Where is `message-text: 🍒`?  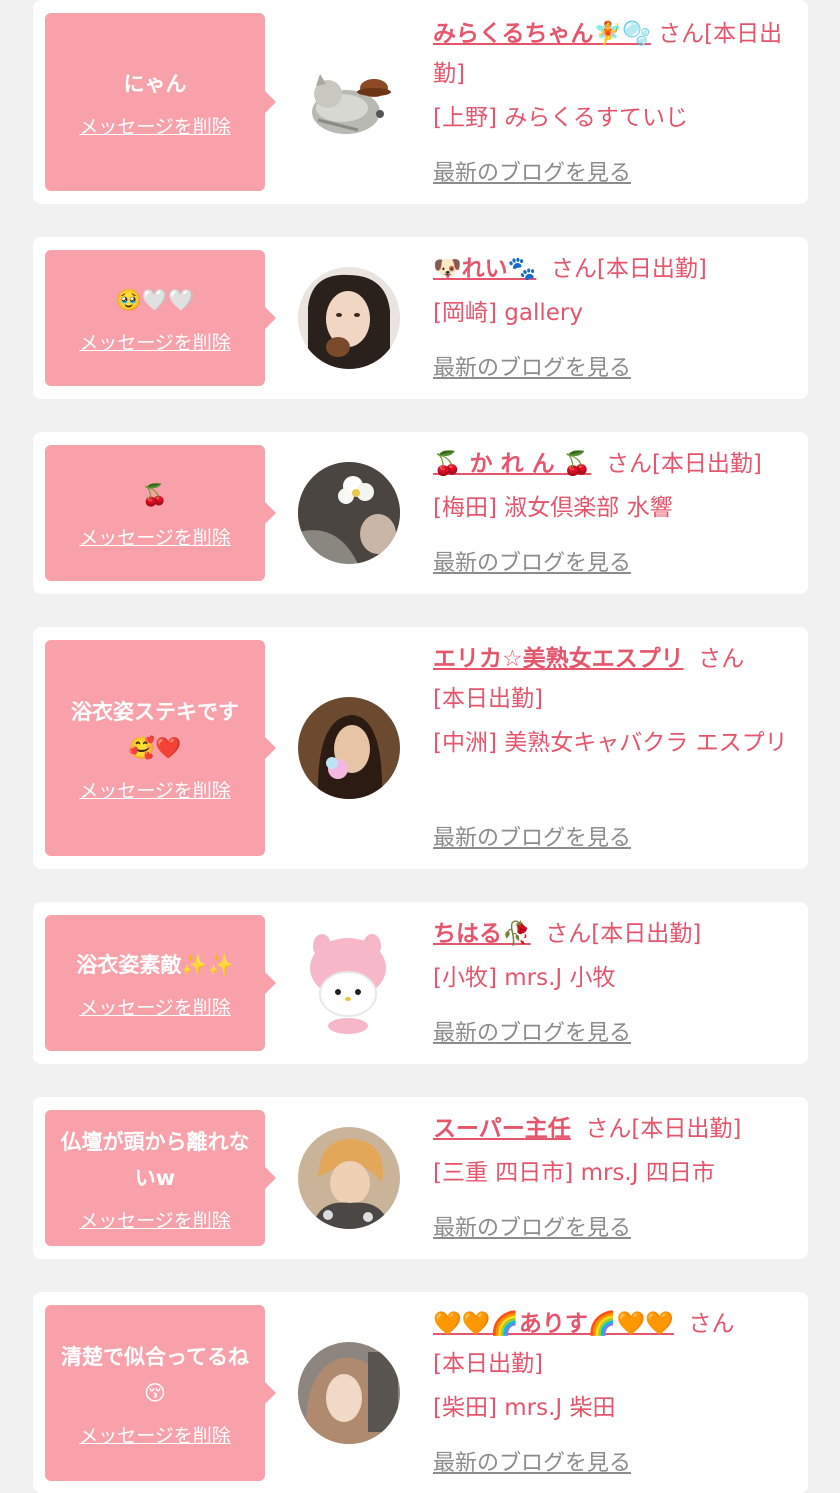
message-text: 🍒 is located at coordinates (155, 494).